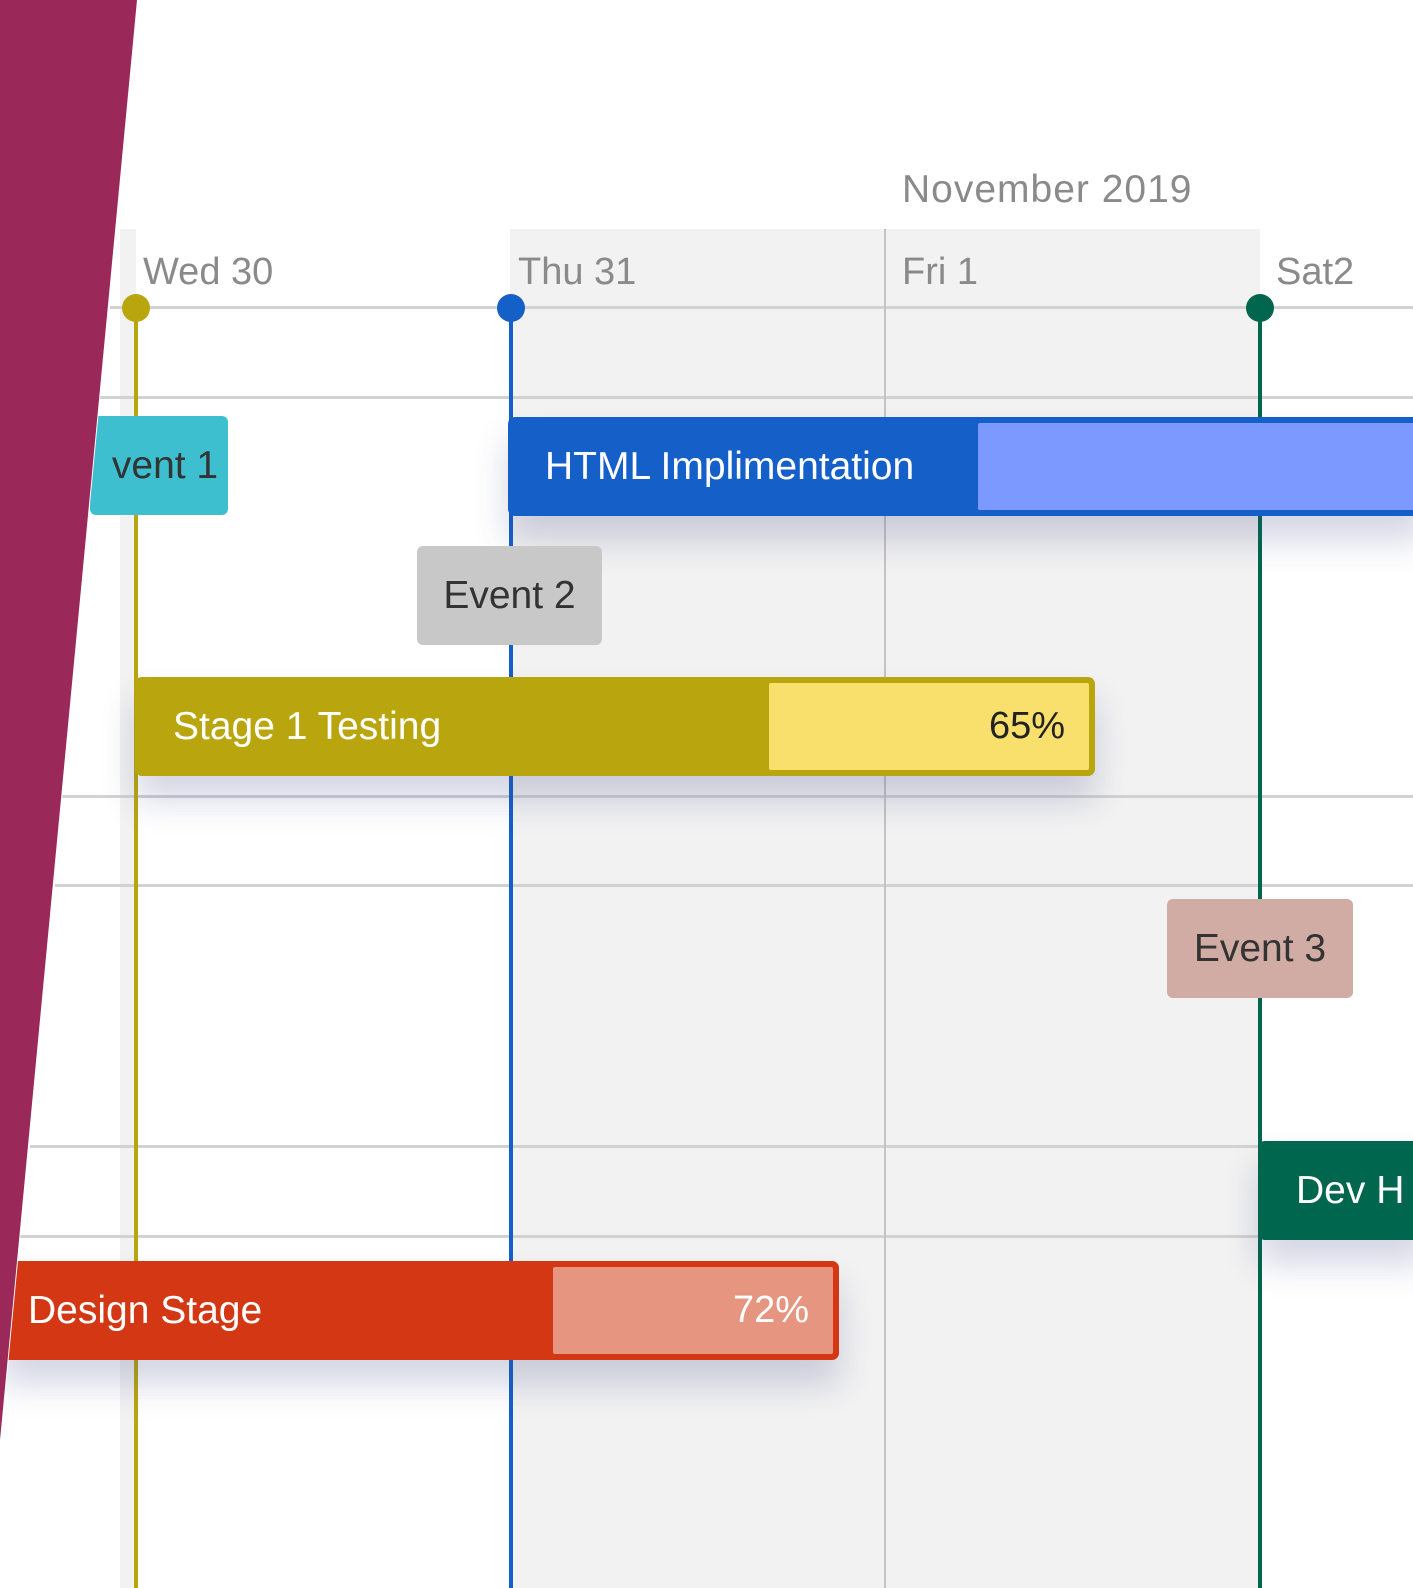 This screenshot has height=1588, width=1413. I want to click on milestone-dot-thu, so click(511, 308).